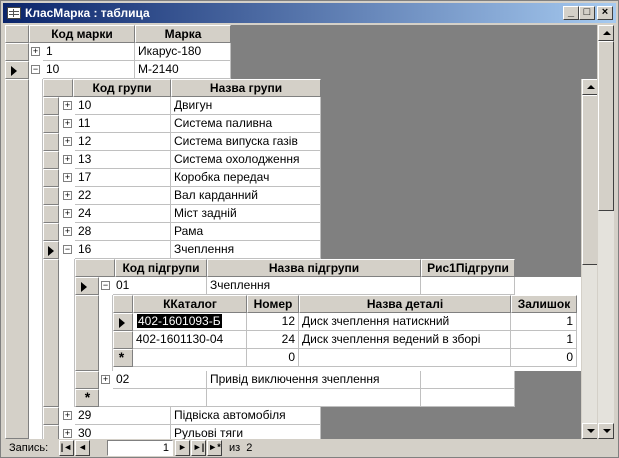 This screenshot has height=458, width=619. Describe the element at coordinates (183, 70) in the screenshot. I see `level1-cell-name: М-2140` at that location.